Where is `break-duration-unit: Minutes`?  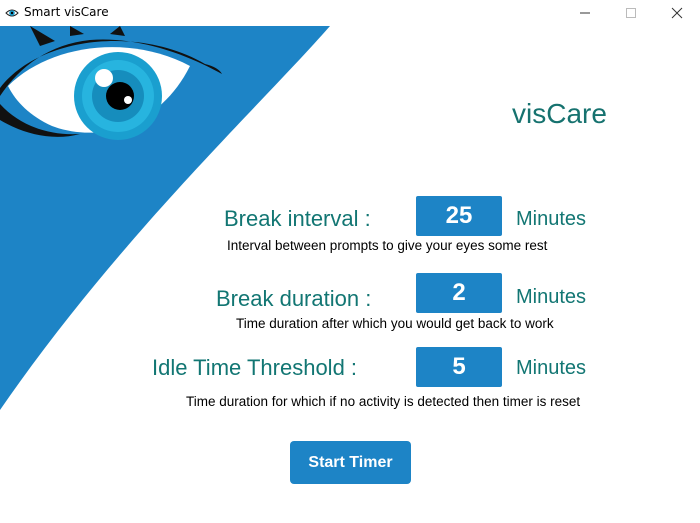
break-duration-unit: Minutes is located at coordinates (551, 297).